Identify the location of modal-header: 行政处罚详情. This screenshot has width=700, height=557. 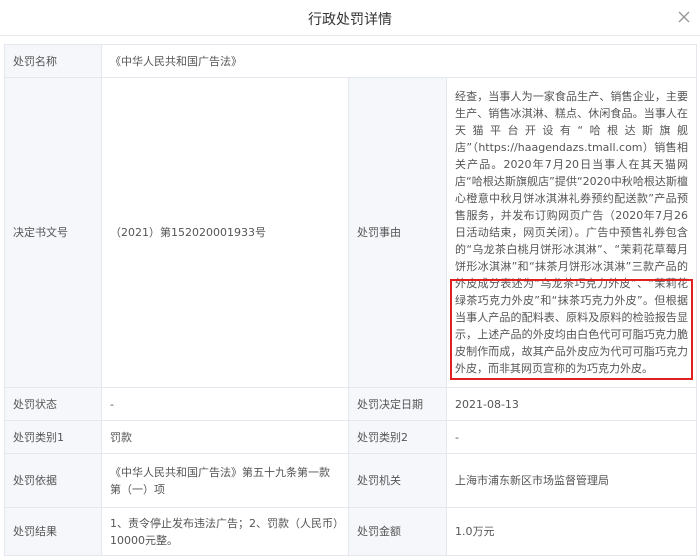
(350, 18).